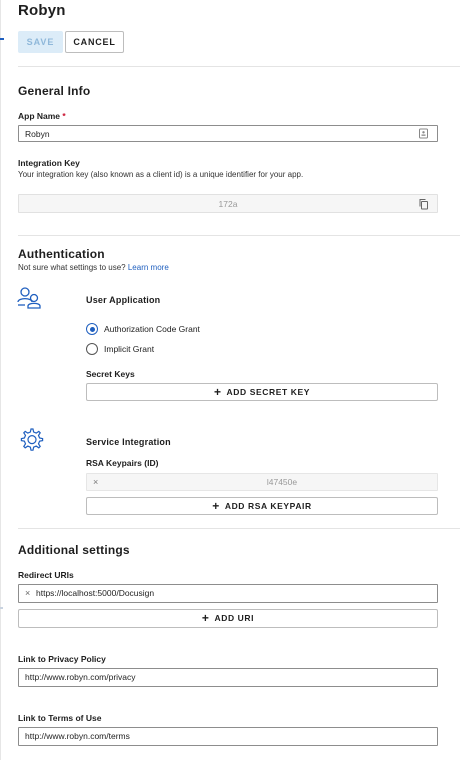  What do you see at coordinates (80, 677) in the screenshot?
I see `privacy-policy-value: http://www.robyn.com/privacy` at bounding box center [80, 677].